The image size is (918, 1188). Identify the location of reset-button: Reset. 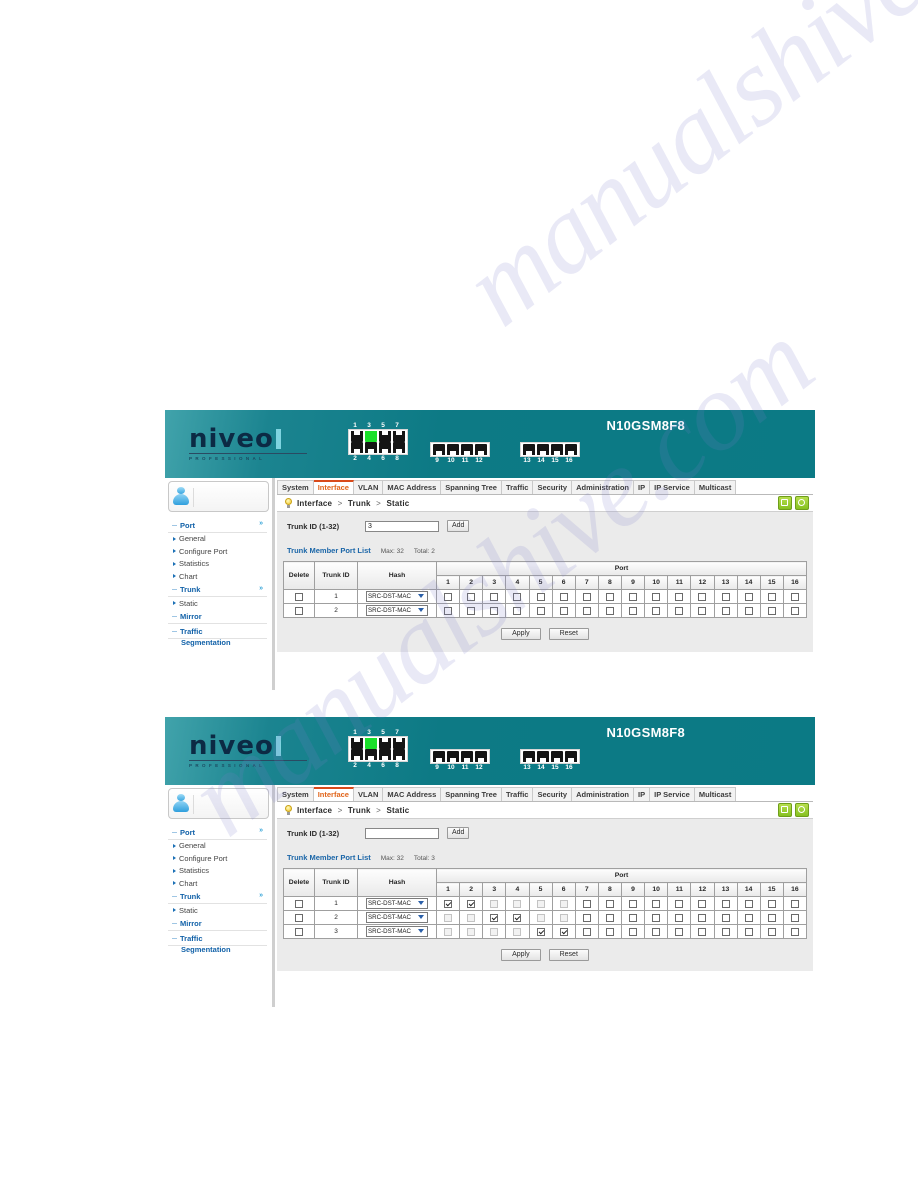
(568, 955).